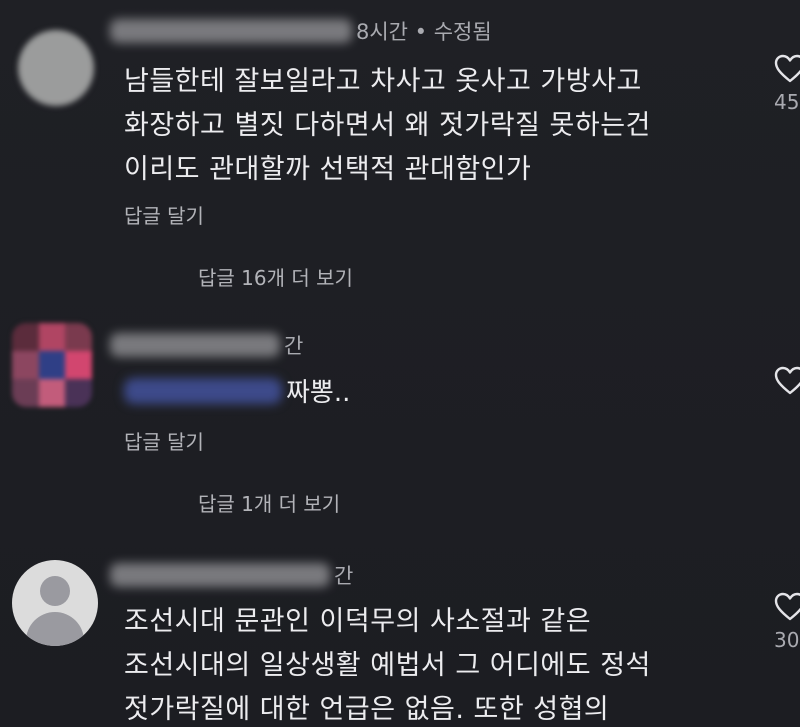  What do you see at coordinates (787, 622) in the screenshot?
I see `like-button: 30` at bounding box center [787, 622].